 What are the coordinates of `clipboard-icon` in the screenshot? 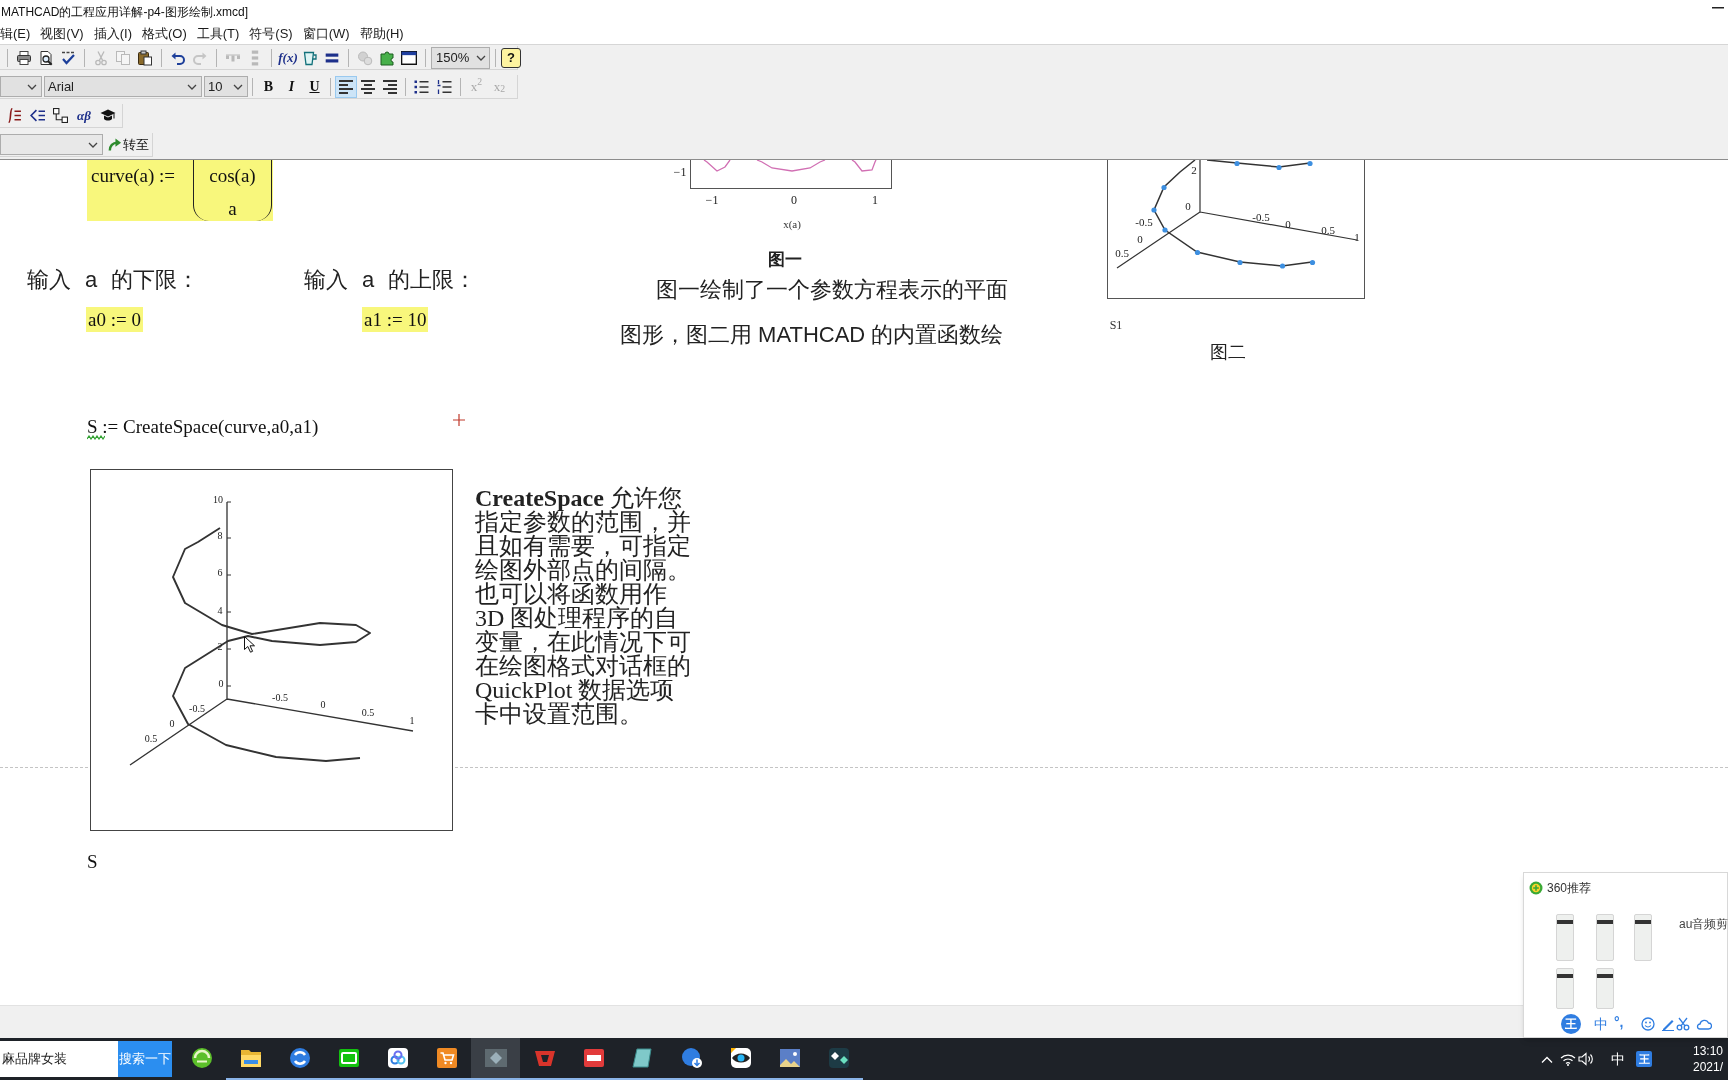 It's located at (145, 57).